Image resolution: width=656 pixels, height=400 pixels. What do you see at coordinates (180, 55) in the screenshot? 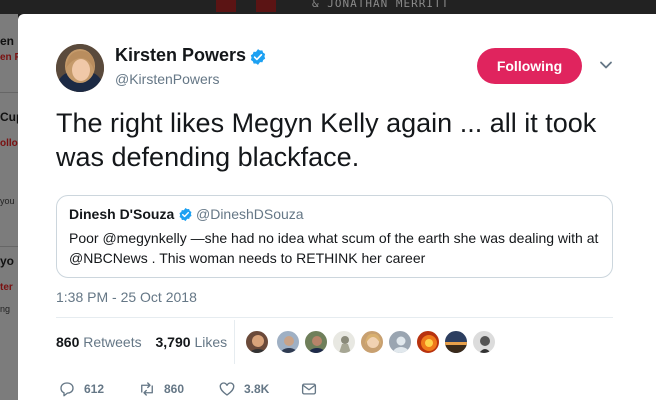
I see `author-name: Kirsten Powers` at bounding box center [180, 55].